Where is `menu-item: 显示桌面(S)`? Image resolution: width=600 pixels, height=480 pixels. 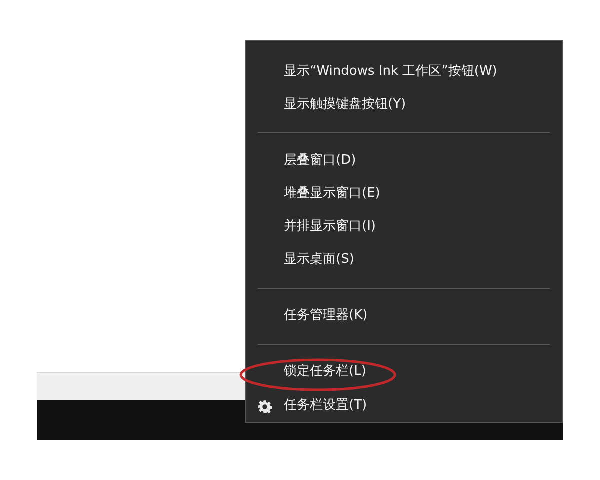 menu-item: 显示桌面(S) is located at coordinates (404, 260).